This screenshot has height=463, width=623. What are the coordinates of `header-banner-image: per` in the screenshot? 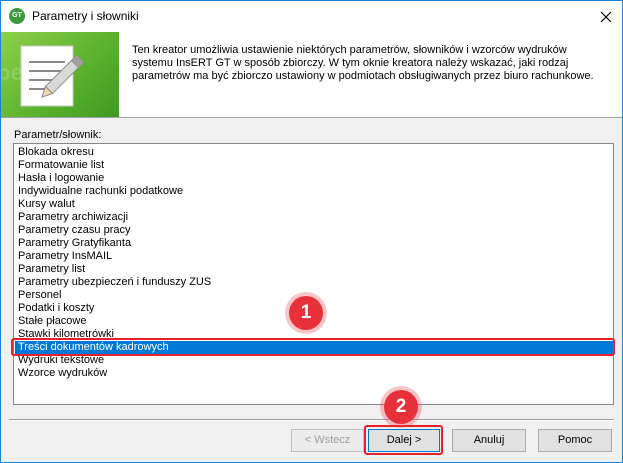 It's located at (60, 74).